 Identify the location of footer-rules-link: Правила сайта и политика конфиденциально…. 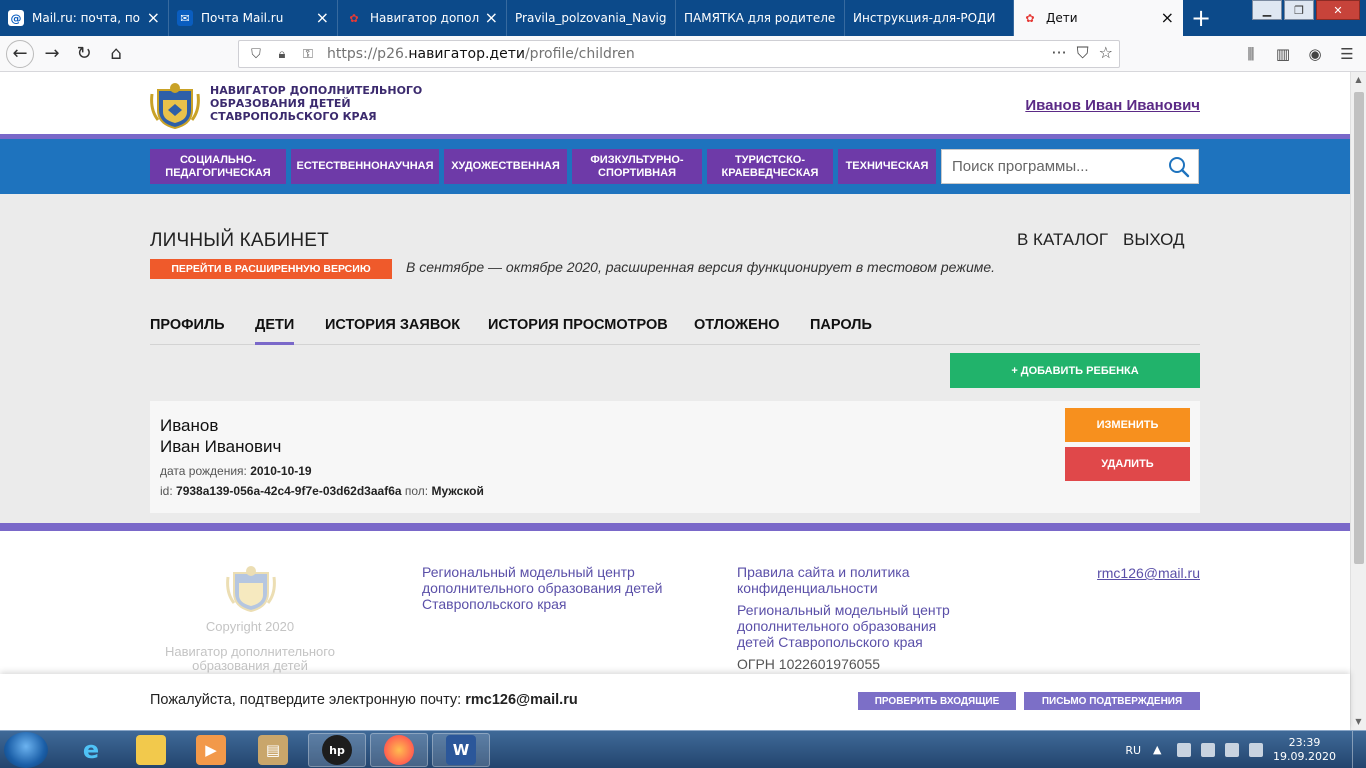
(823, 580).